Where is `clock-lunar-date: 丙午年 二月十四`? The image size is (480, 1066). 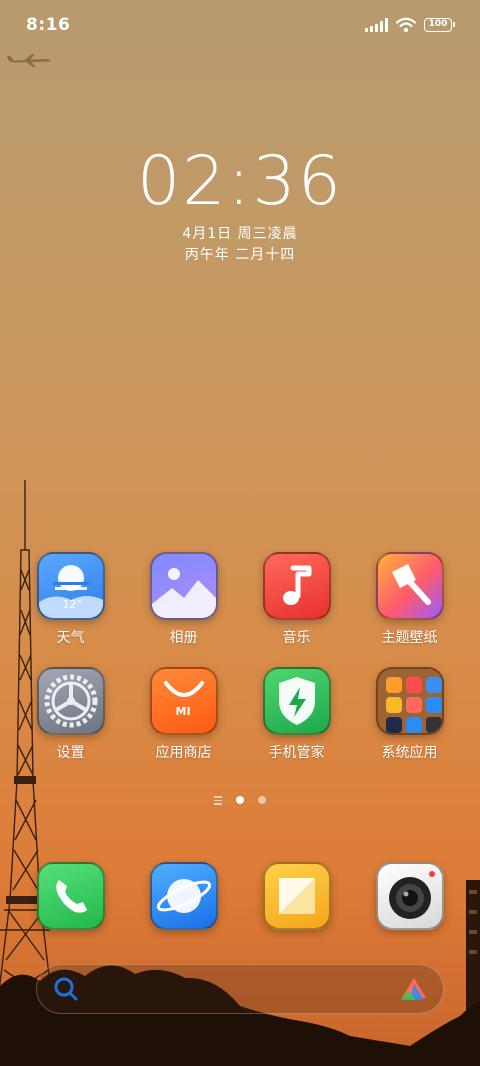 clock-lunar-date: 丙午年 二月十四 is located at coordinates (240, 255).